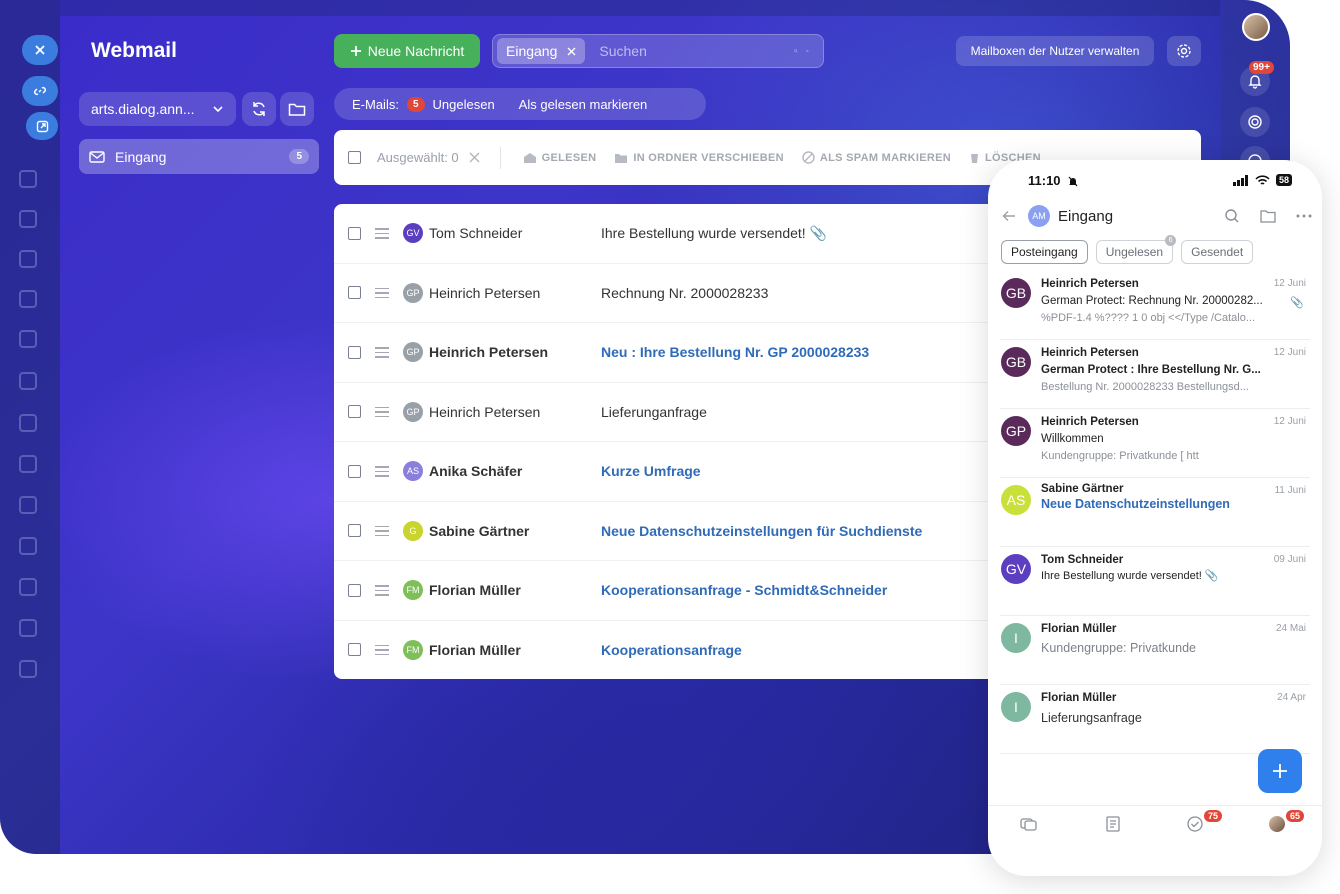 The height and width of the screenshot is (894, 1340). I want to click on clear-search-icon, so click(807, 51).